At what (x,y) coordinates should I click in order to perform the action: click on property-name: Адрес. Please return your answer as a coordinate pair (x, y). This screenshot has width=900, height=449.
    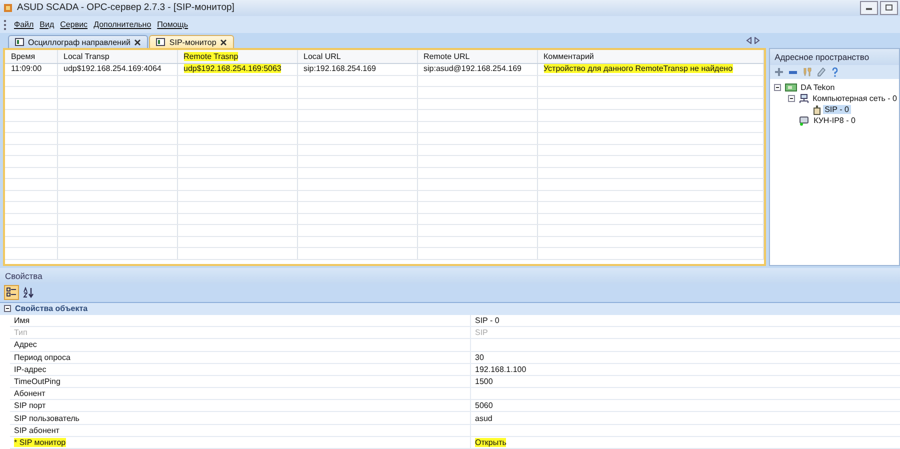
    Looking at the image, I should click on (25, 345).